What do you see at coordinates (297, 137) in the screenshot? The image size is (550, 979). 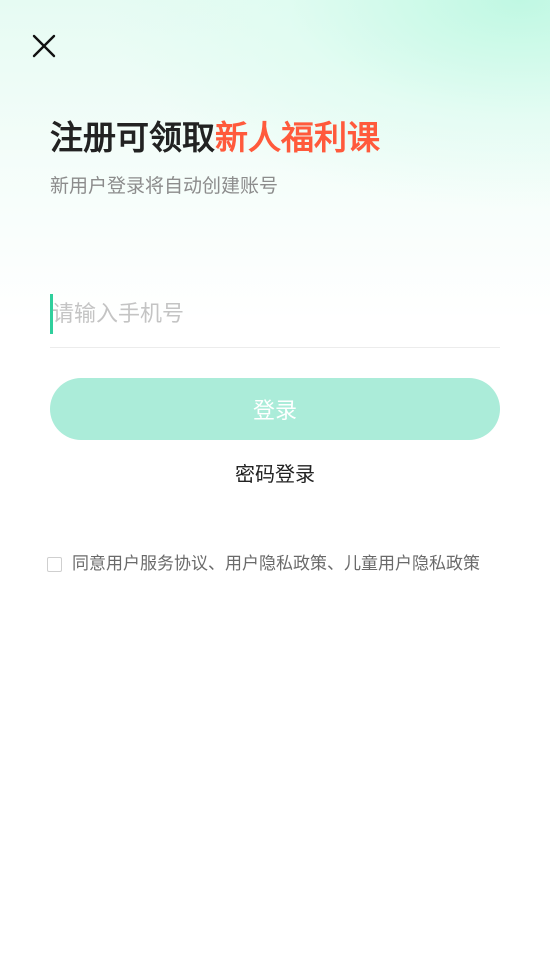 I see `title-highlight: 新人福利课` at bounding box center [297, 137].